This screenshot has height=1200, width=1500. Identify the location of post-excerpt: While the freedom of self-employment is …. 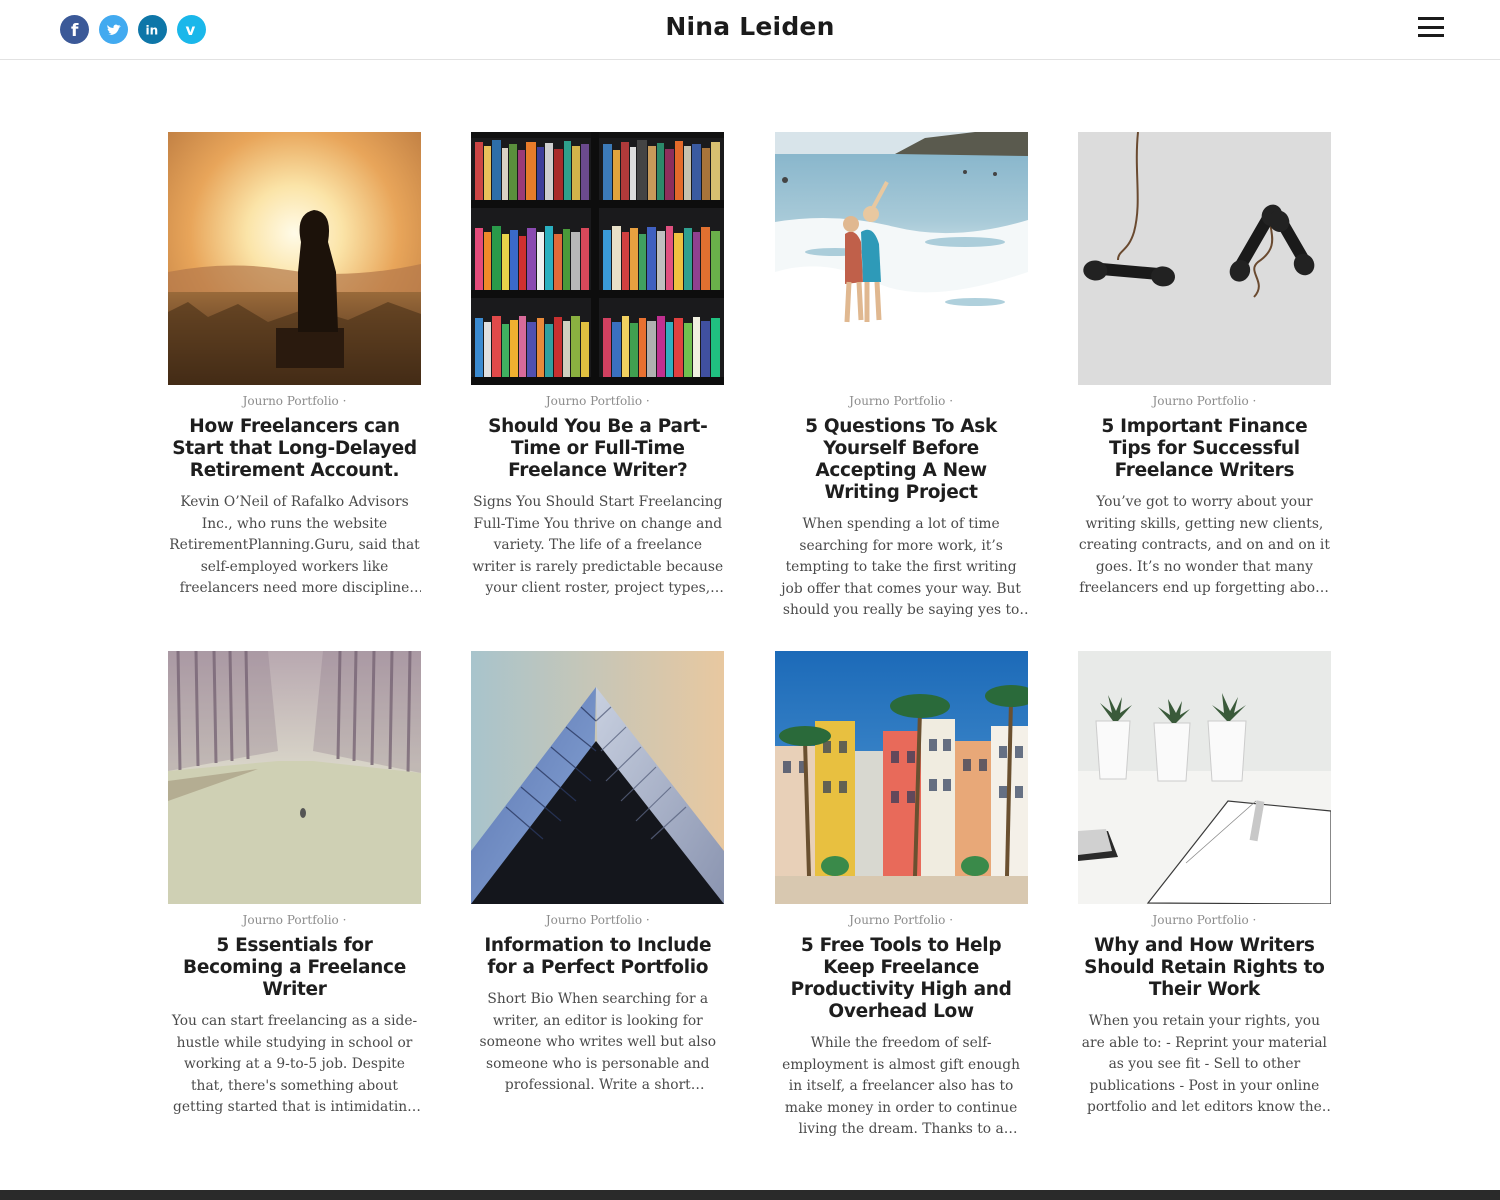
(901, 1086).